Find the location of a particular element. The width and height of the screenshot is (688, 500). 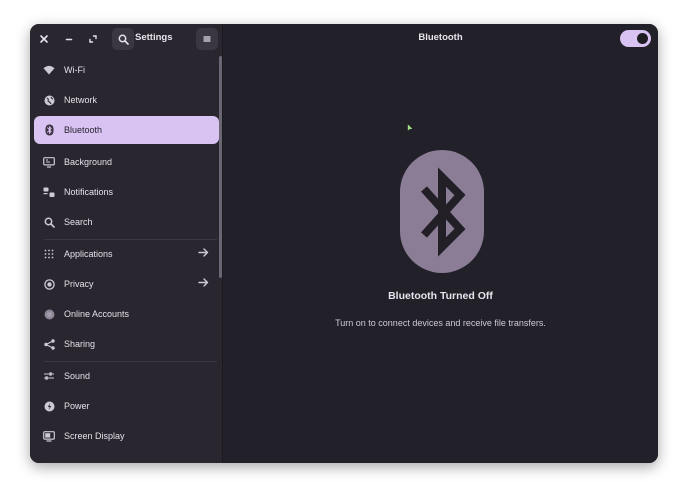

background-monitor-icon is located at coordinates (49, 162).